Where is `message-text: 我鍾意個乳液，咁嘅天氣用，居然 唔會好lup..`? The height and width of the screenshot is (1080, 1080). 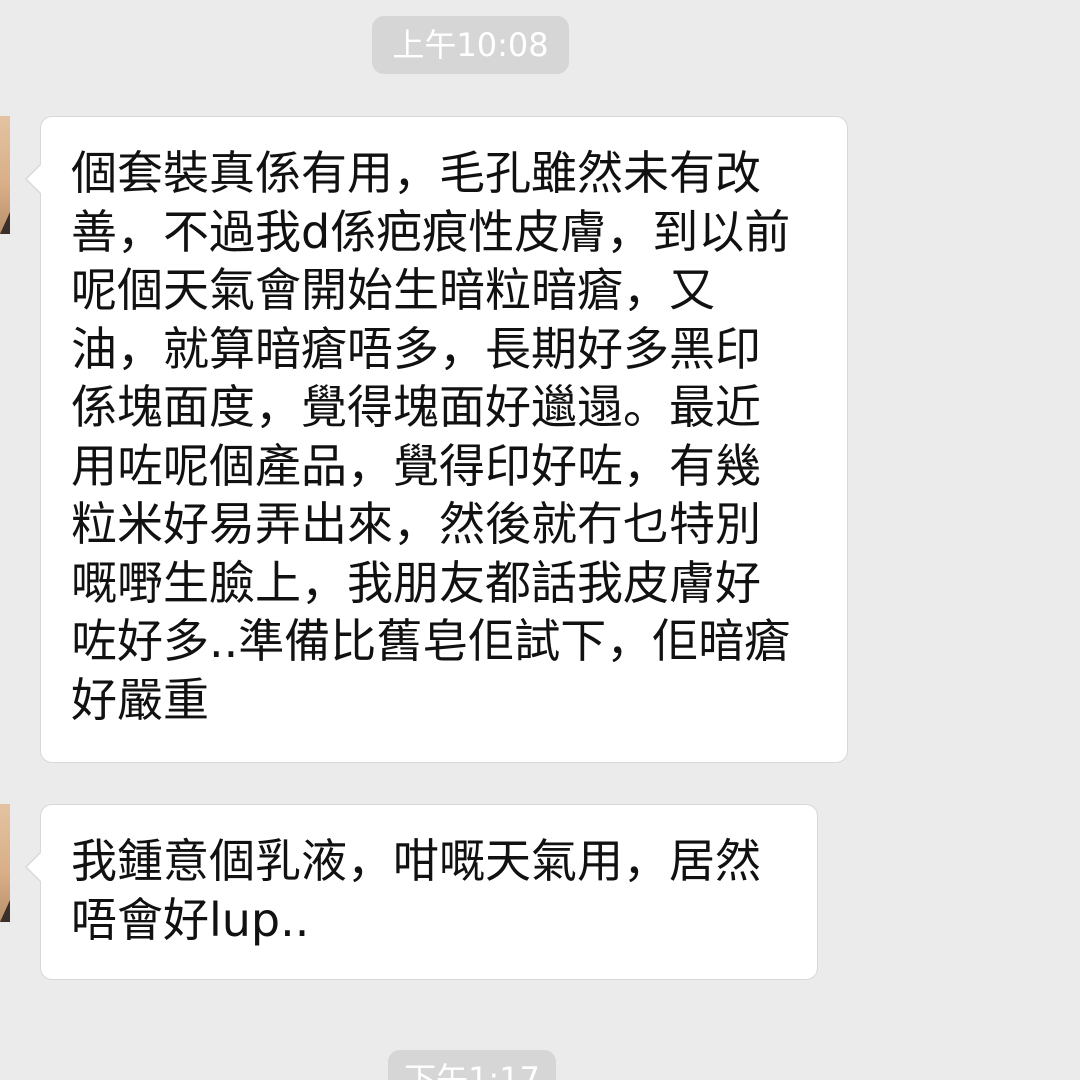 message-text: 我鍾意個乳液，咁嘅天氣用，居然 唔會好lup.. is located at coordinates (416, 890).